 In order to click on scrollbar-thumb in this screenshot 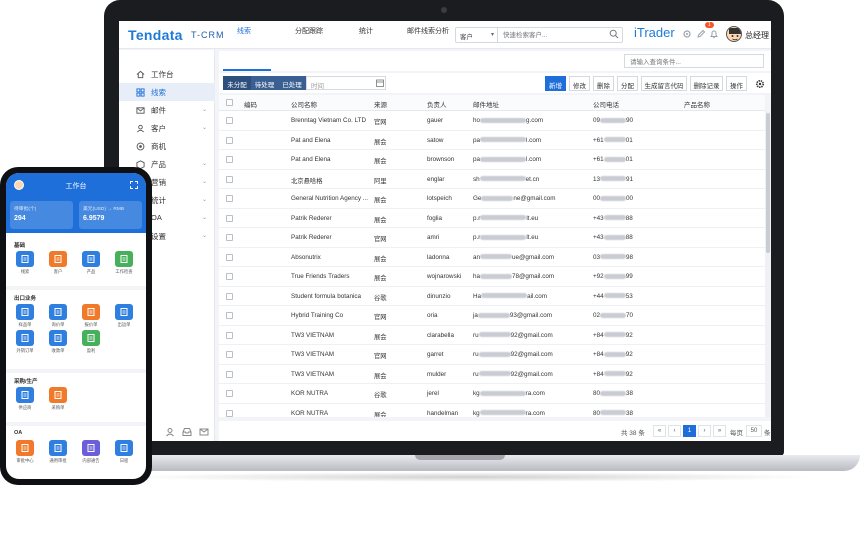, I will do `click(768, 183)`.